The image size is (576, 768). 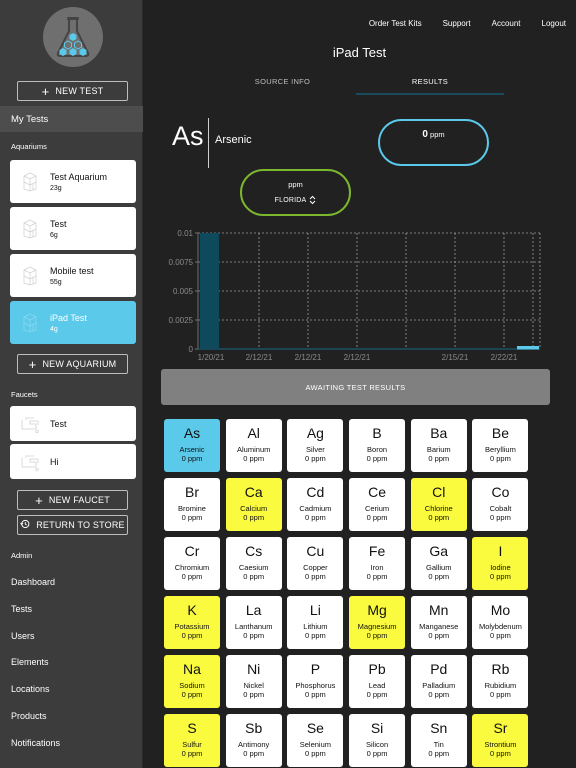 I want to click on element-tile-co: Co Cobalt 0 ppm, so click(x=500, y=504).